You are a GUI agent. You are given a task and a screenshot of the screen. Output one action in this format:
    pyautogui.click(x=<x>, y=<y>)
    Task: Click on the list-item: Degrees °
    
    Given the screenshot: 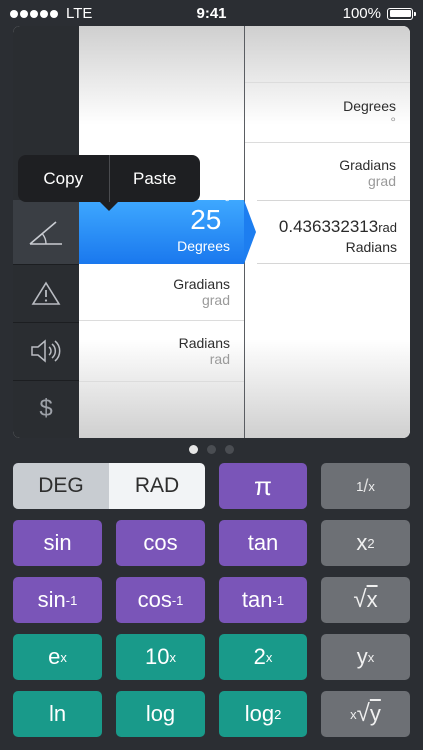 What is the action you would take?
    pyautogui.click(x=327, y=114)
    